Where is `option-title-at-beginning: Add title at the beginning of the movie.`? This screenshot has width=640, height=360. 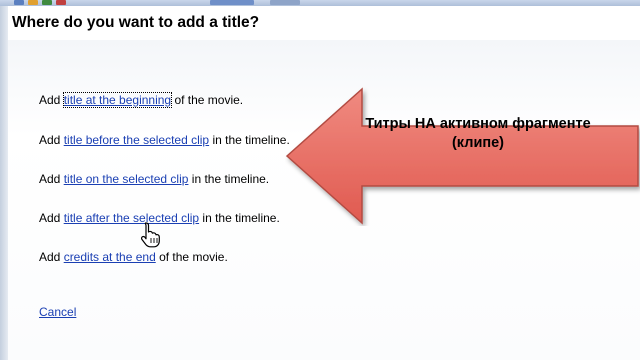 option-title-at-beginning: Add title at the beginning of the movie. is located at coordinates (141, 100).